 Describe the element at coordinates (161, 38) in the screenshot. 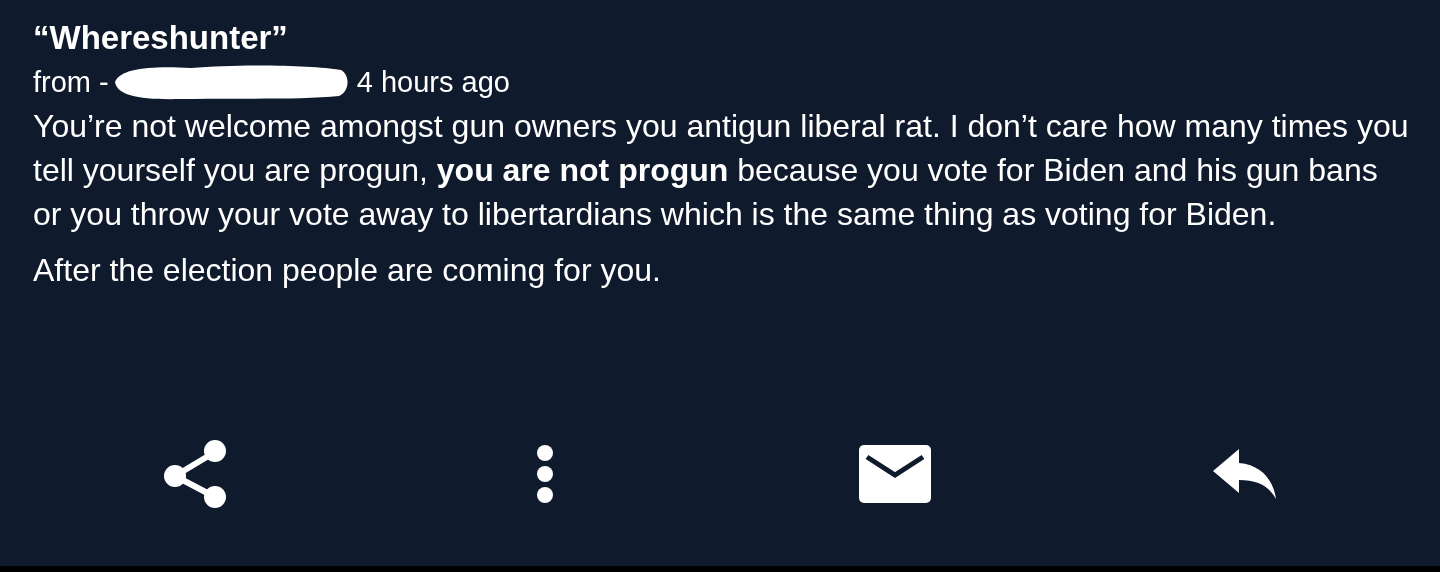

I see `message-title: “Whereshunter”` at that location.